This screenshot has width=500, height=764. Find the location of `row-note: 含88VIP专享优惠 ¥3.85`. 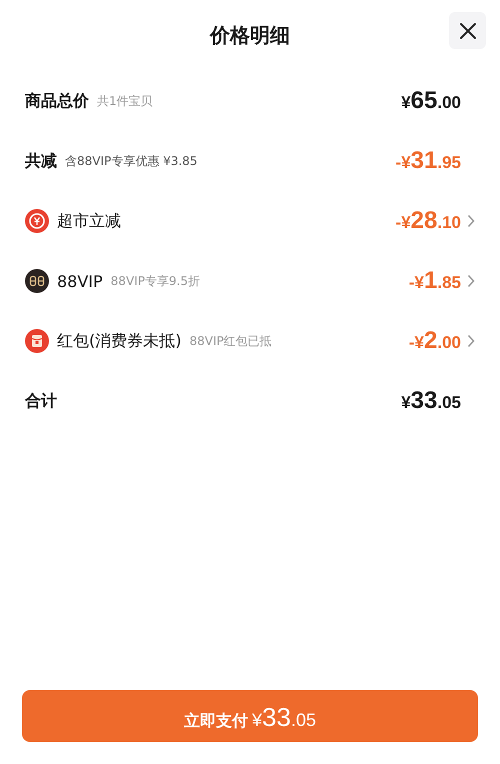

row-note: 含88VIP专享优惠 ¥3.85 is located at coordinates (131, 161).